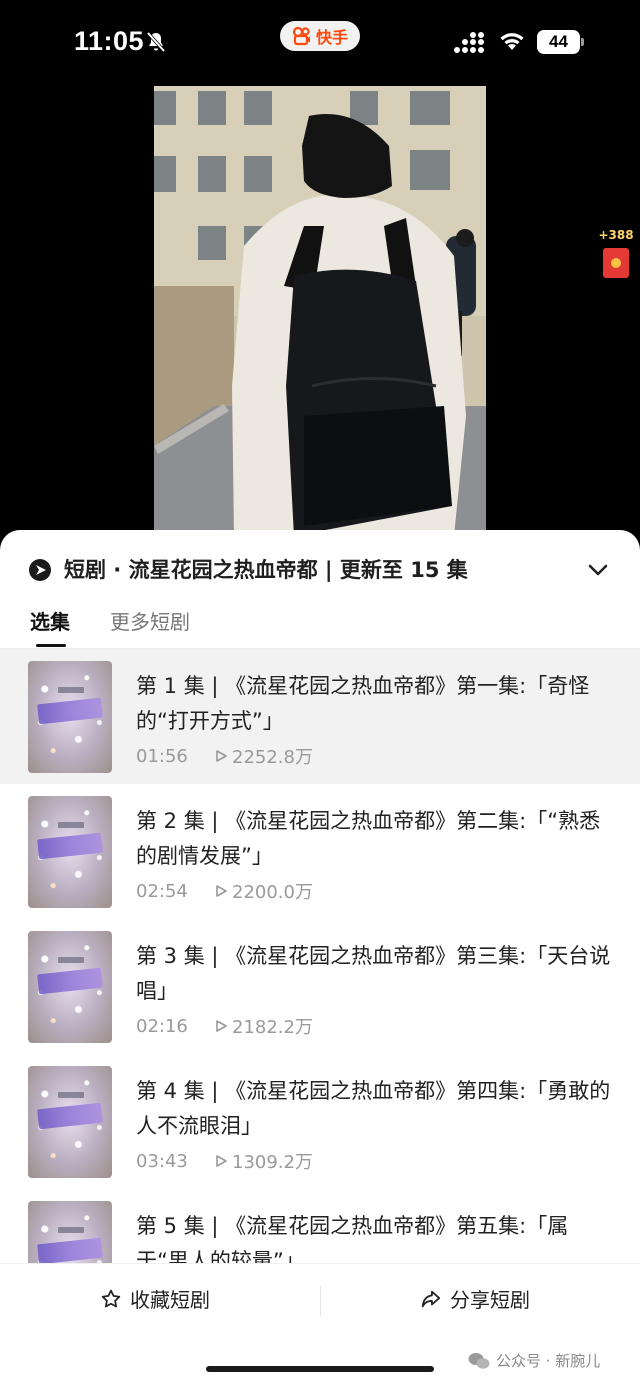 This screenshot has height=1387, width=640. I want to click on short-drama-icon, so click(40, 570).